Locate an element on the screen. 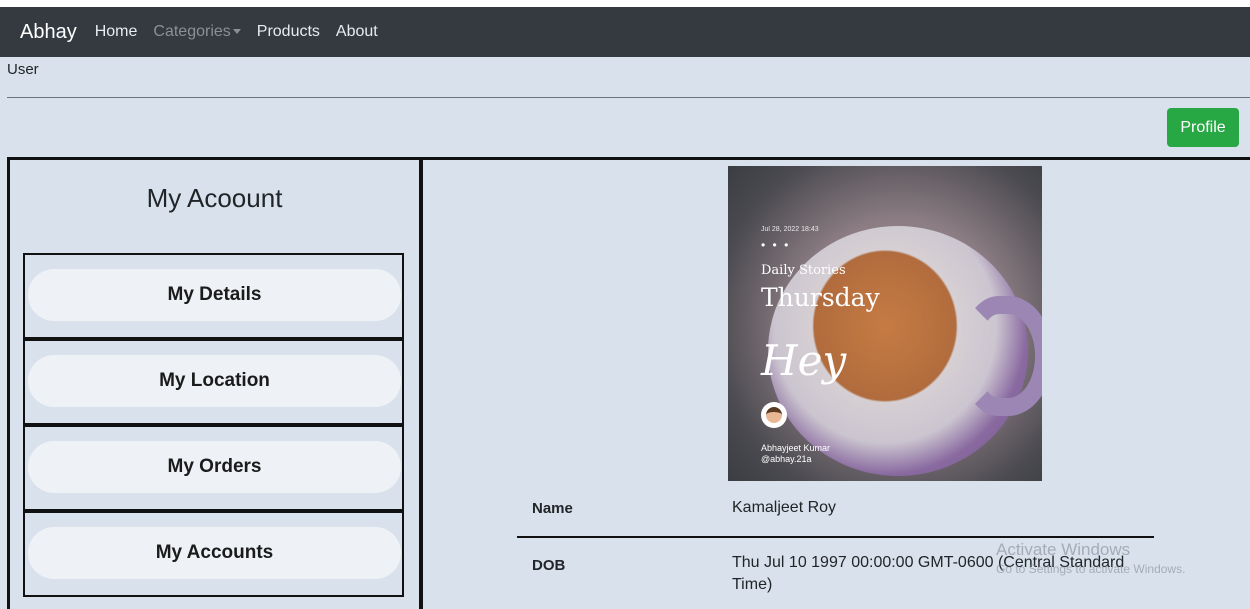 The width and height of the screenshot is (1250, 609). menu-box-orders: My Orders is located at coordinates (213, 468).